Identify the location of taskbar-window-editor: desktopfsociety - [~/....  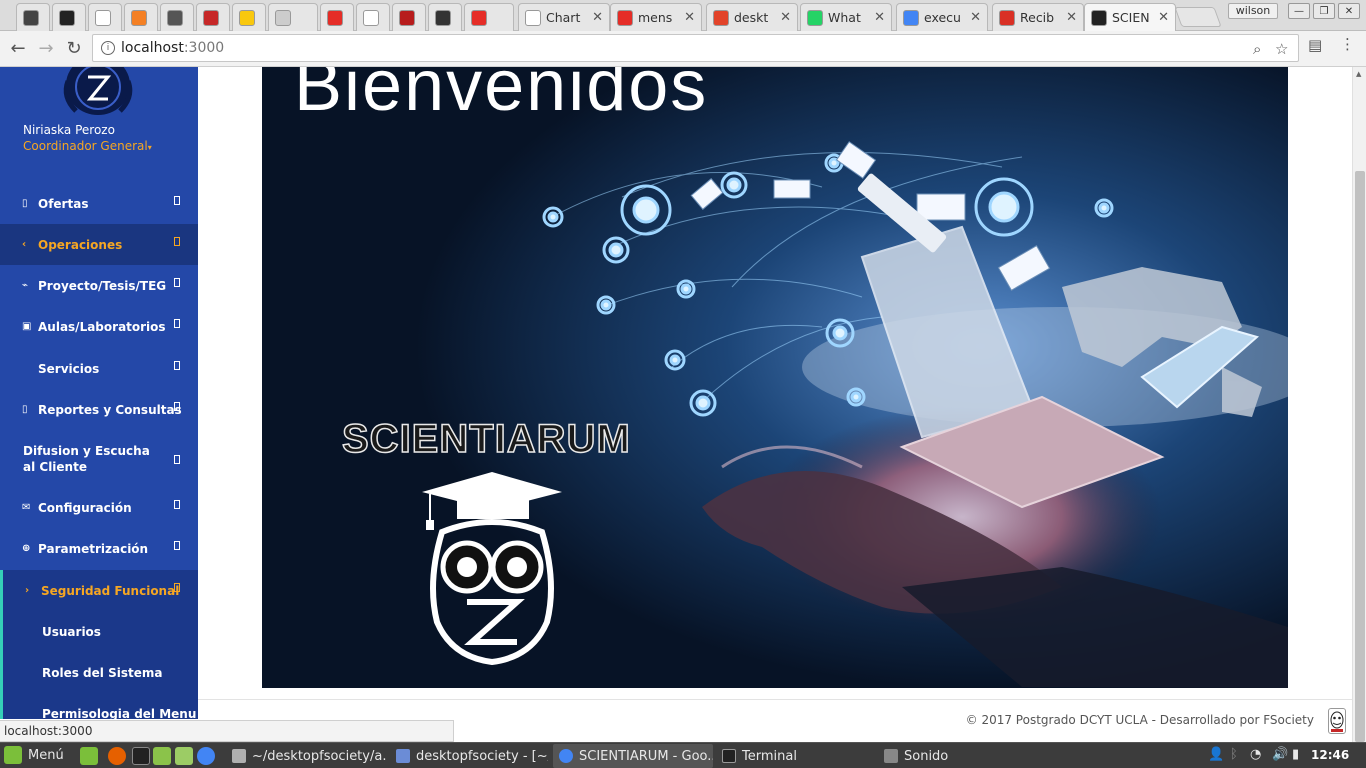
(469, 756).